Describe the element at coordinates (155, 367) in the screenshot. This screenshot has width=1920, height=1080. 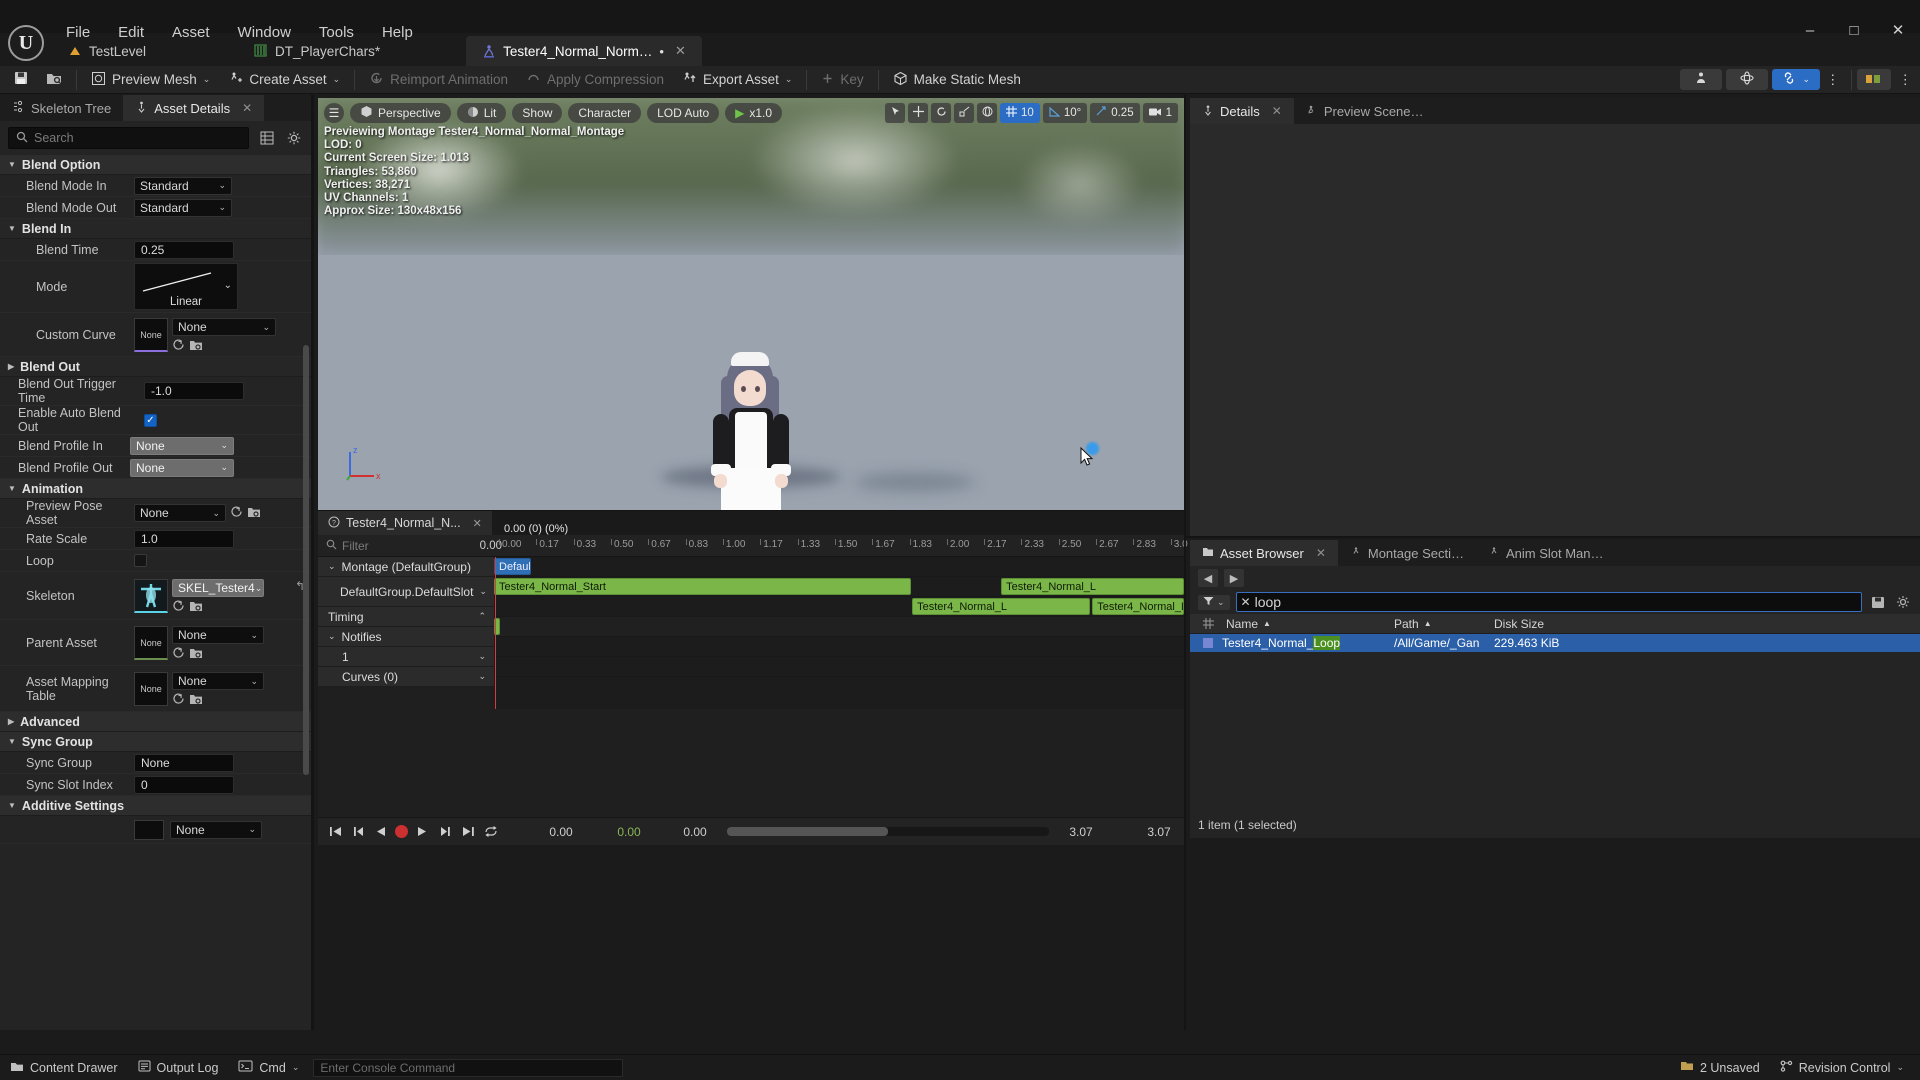
I see `section-blend-out: ▶ Blend Out` at that location.